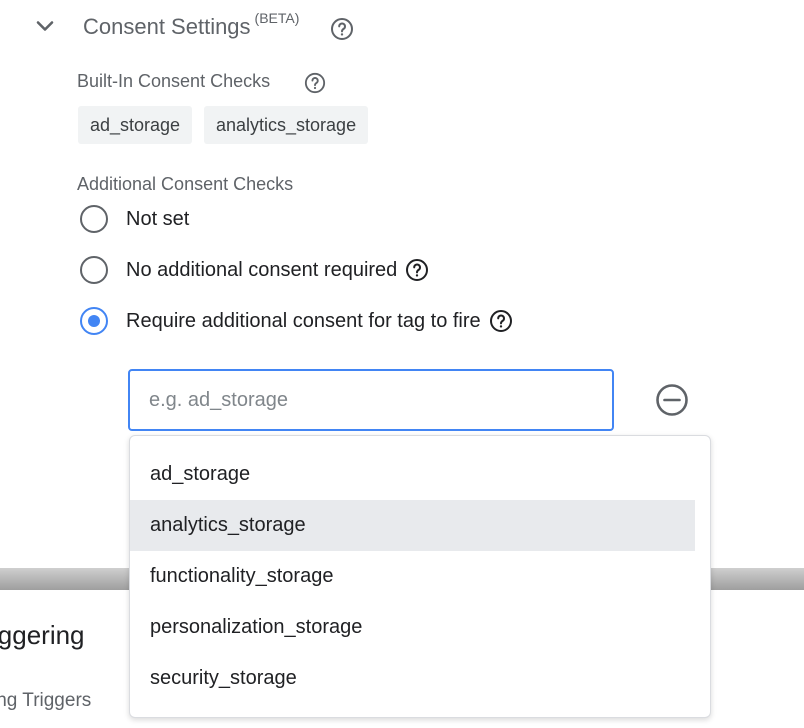  I want to click on consent-type-input, so click(371, 400).